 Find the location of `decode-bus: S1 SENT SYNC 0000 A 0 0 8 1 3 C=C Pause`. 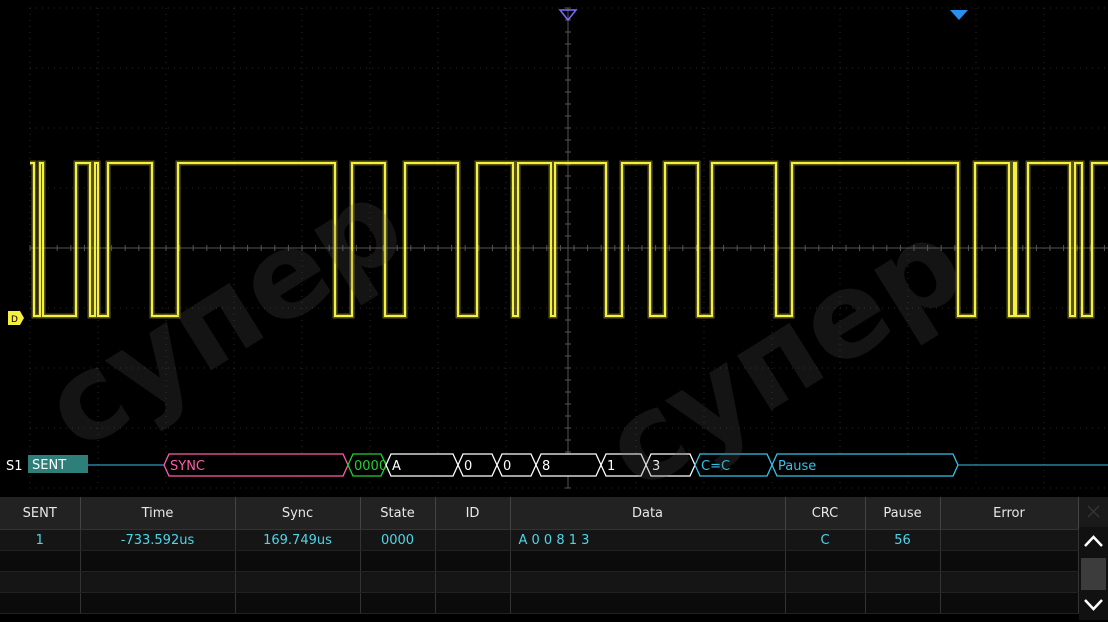

decode-bus: S1 SENT SYNC 0000 A 0 0 8 1 3 C=C Pause is located at coordinates (557, 465).